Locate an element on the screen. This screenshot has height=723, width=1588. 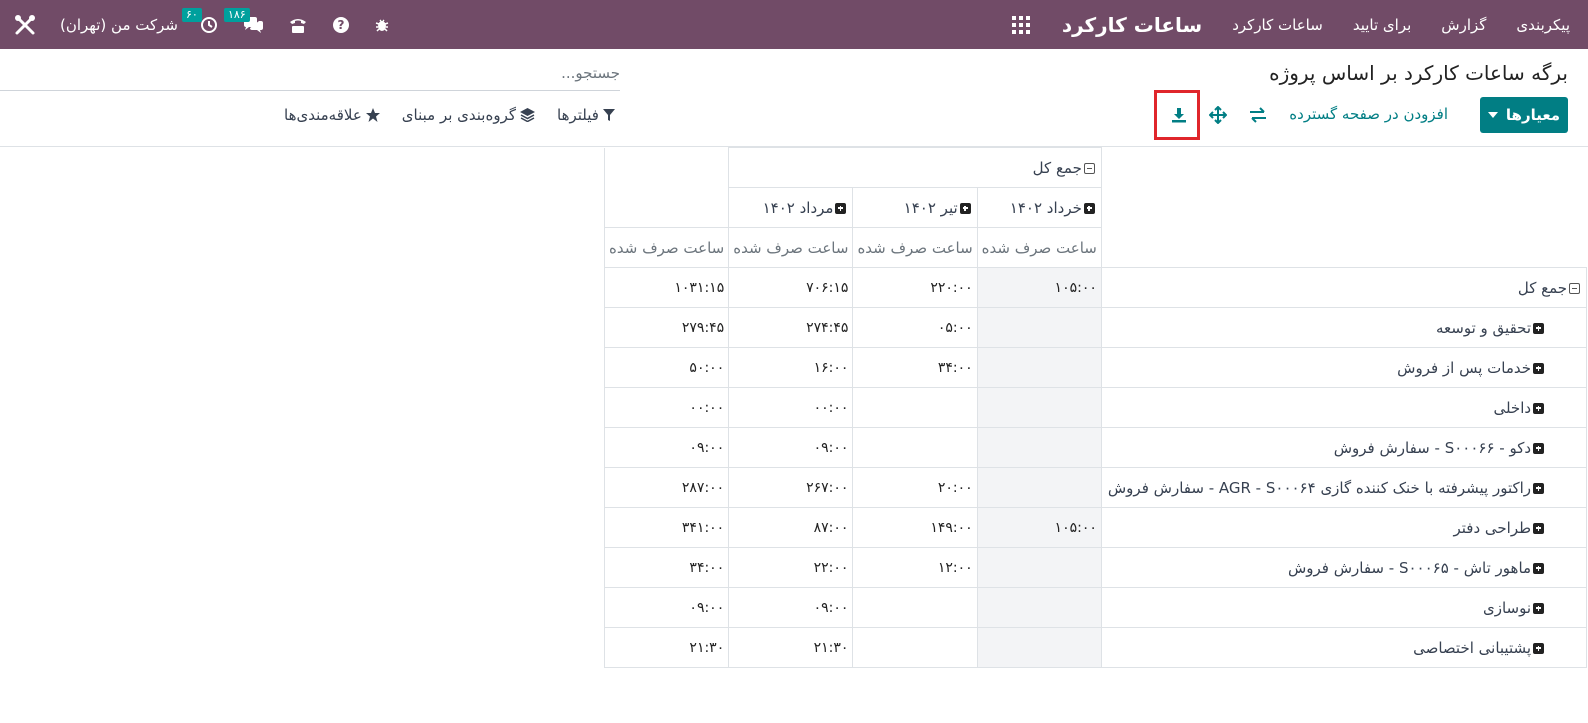
phone-icon is located at coordinates (298, 25).